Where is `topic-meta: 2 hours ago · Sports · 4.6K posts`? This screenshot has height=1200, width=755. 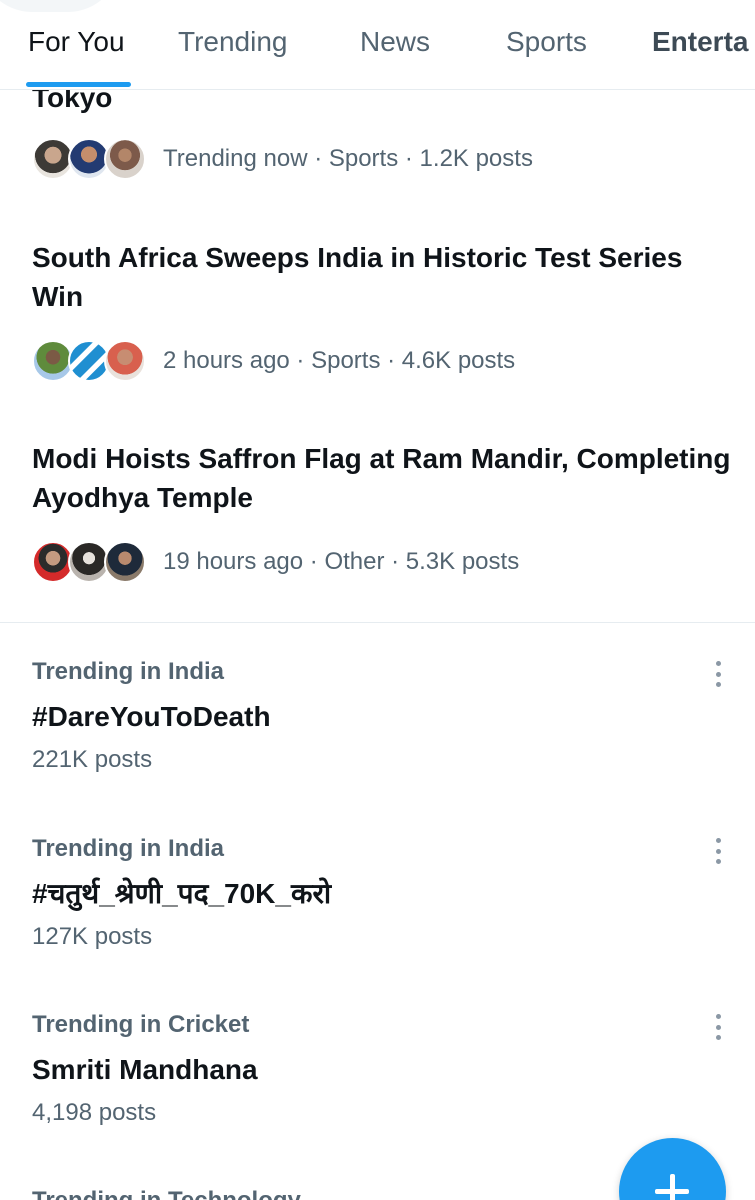
topic-meta: 2 hours ago · Sports · 4.6K posts is located at coordinates (273, 361).